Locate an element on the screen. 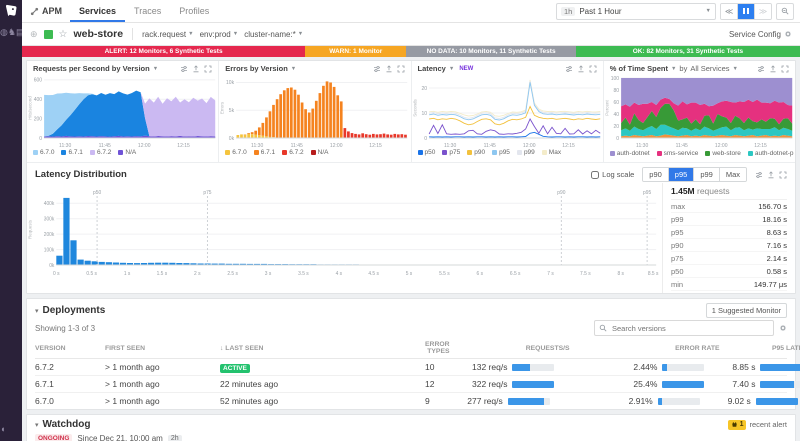  tab-services: Services is located at coordinates (97, 11).